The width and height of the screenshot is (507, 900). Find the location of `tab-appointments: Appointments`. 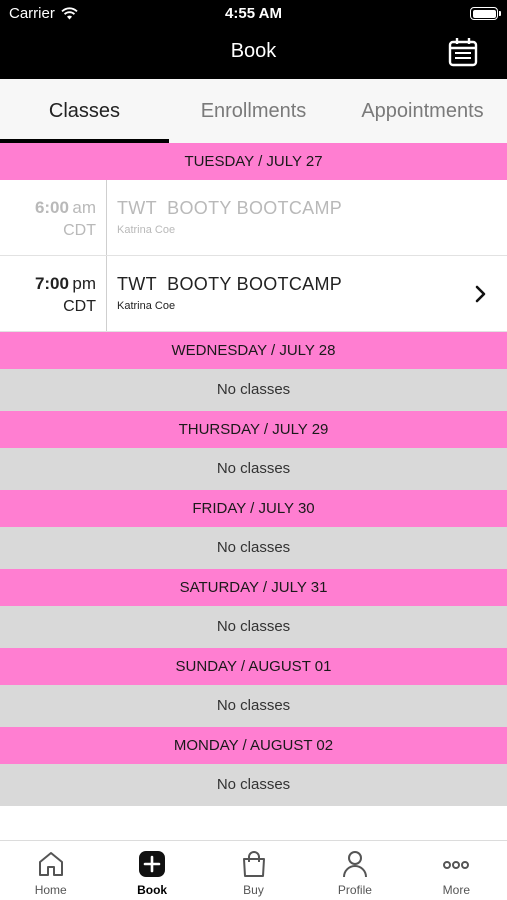

tab-appointments: Appointments is located at coordinates (422, 111).